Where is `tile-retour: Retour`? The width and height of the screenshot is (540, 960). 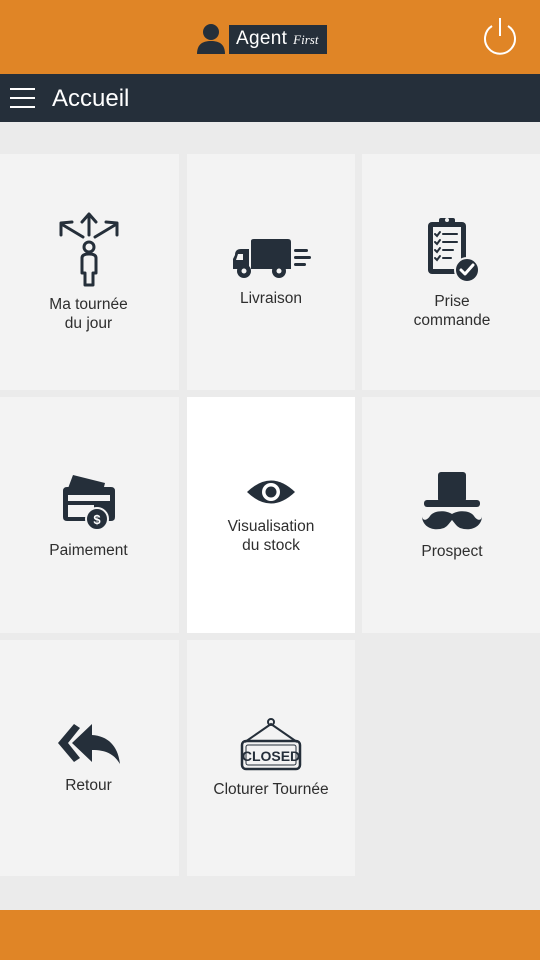 tile-retour: Retour is located at coordinates (89, 758).